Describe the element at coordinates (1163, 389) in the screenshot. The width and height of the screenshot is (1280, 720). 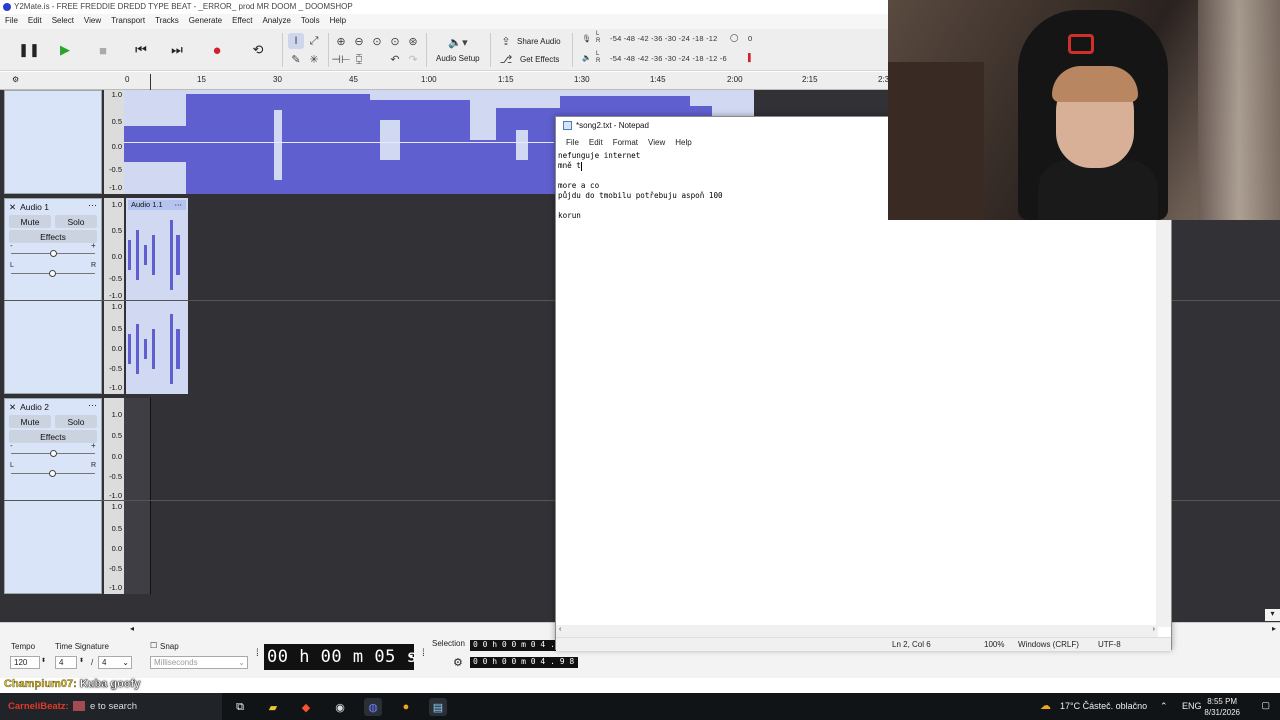
I see `notepad-vertical-scrollbar` at that location.